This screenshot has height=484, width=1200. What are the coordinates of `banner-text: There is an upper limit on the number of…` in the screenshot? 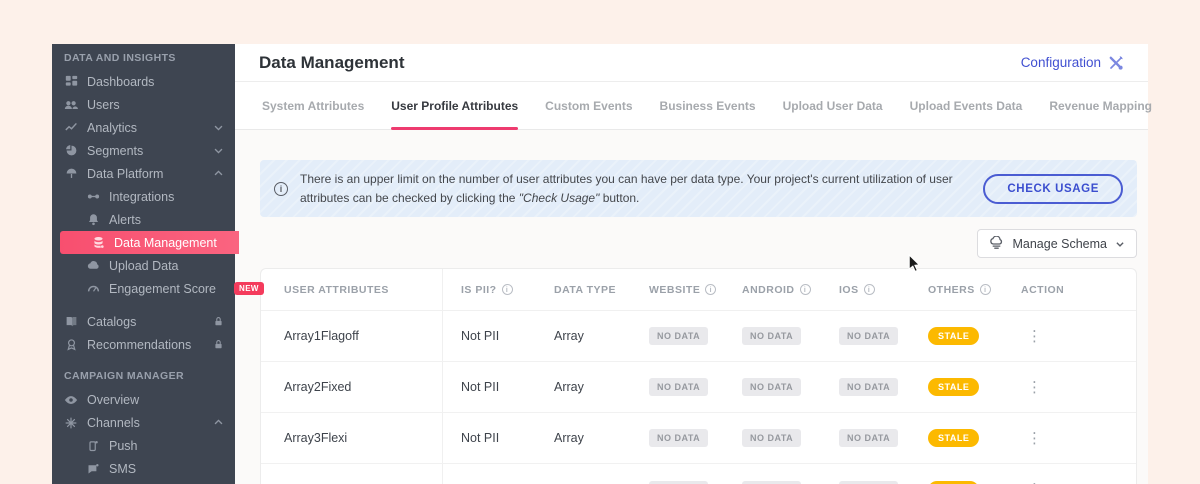 It's located at (635, 188).